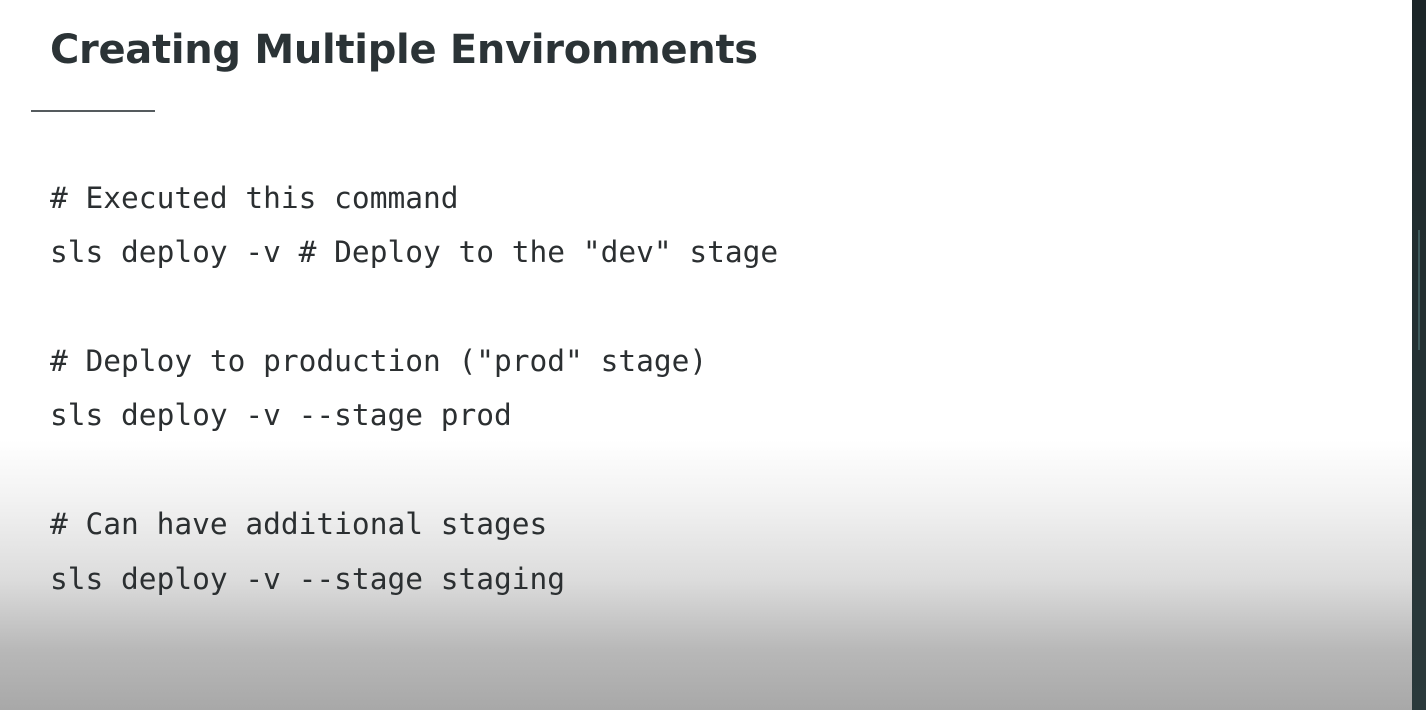  What do you see at coordinates (404, 50) in the screenshot?
I see `slide-title: Creating Multiple Environments` at bounding box center [404, 50].